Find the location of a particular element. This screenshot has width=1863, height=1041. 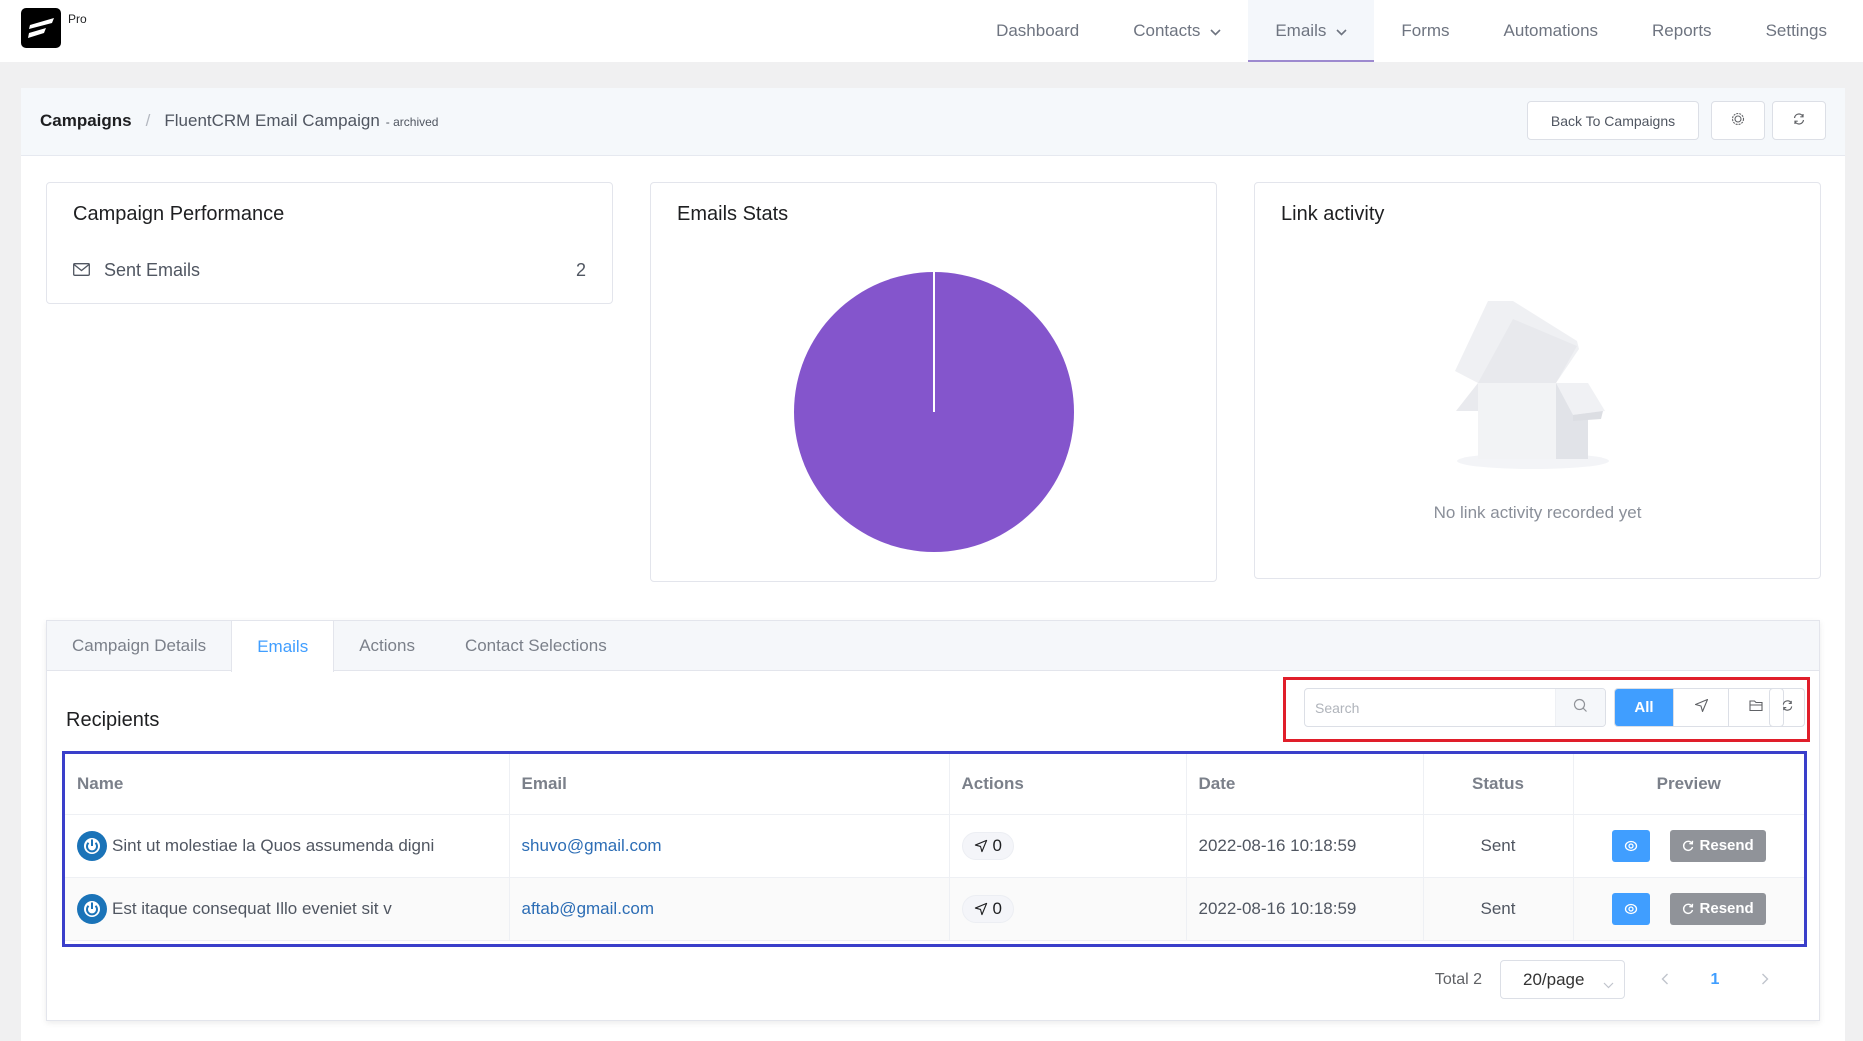

card-title: Link activity is located at coordinates (1333, 214).